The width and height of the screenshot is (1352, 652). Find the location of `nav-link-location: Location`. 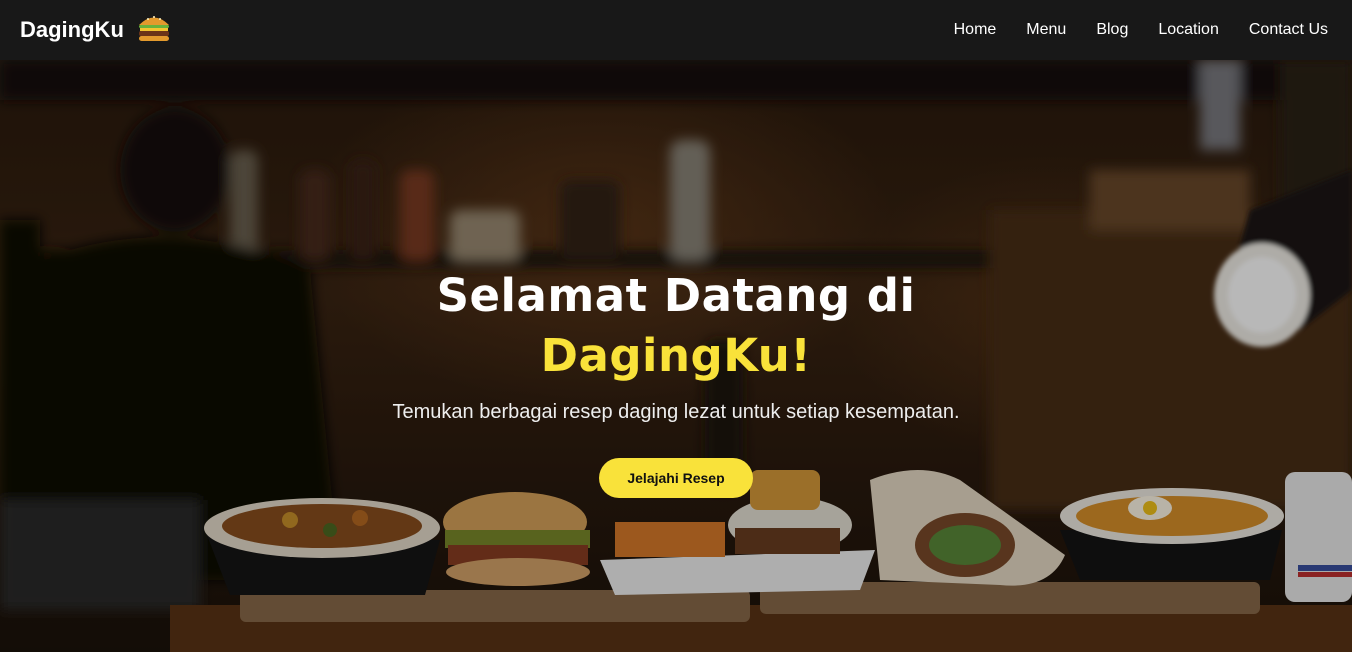

nav-link-location: Location is located at coordinates (1188, 30).